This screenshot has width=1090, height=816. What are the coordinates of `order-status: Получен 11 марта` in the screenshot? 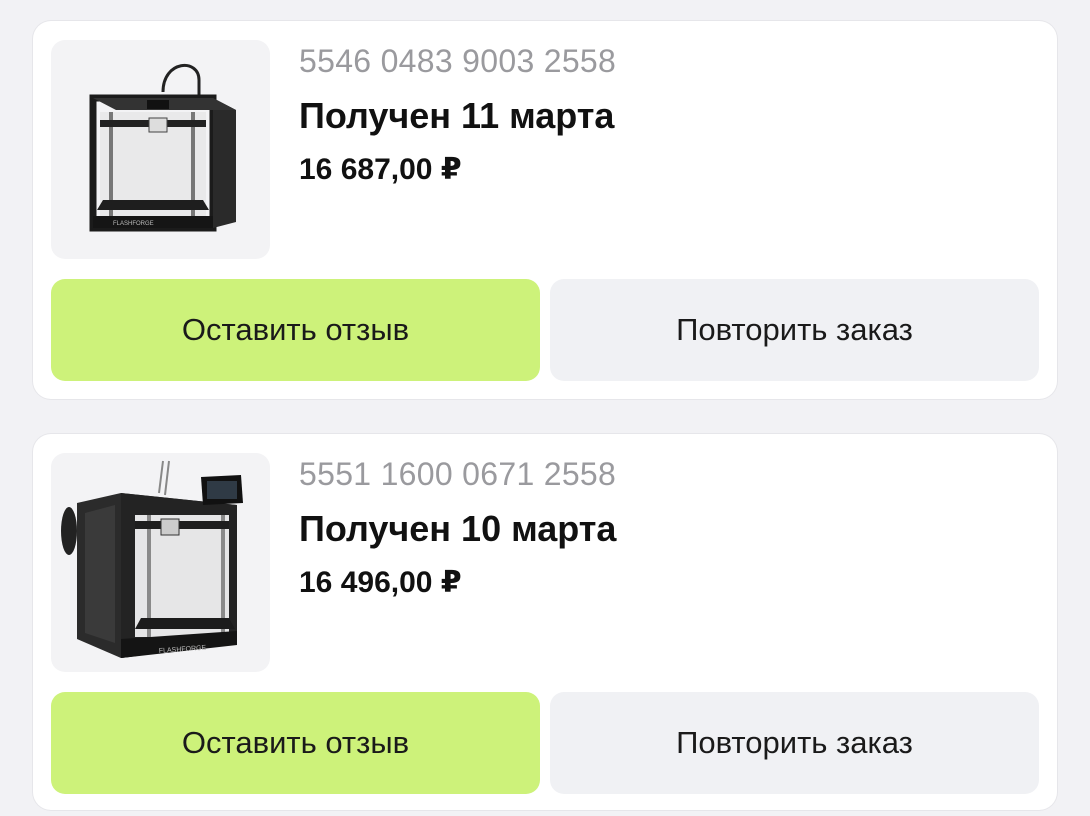 It's located at (457, 115).